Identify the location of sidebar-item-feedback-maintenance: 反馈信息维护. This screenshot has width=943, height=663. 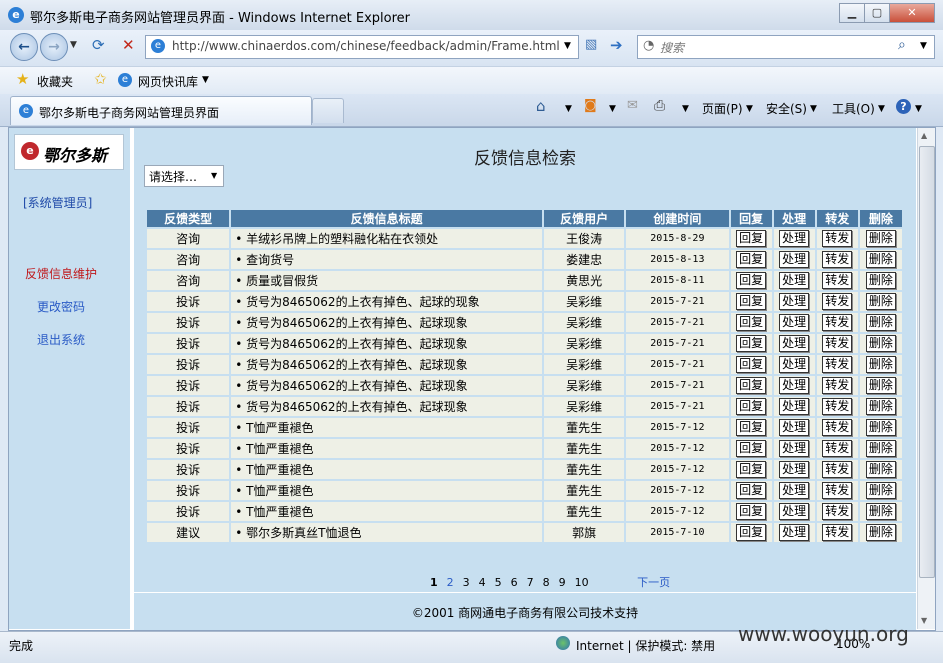
(61, 273).